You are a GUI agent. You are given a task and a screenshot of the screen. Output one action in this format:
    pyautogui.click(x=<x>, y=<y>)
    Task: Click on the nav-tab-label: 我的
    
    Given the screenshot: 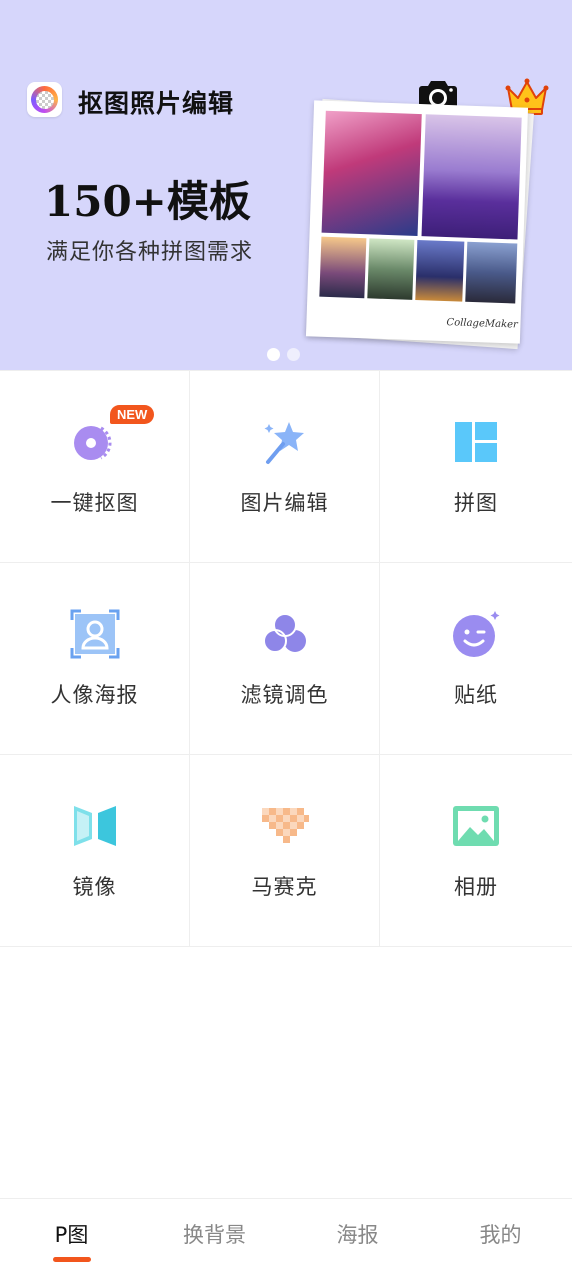 What is the action you would take?
    pyautogui.click(x=500, y=1235)
    